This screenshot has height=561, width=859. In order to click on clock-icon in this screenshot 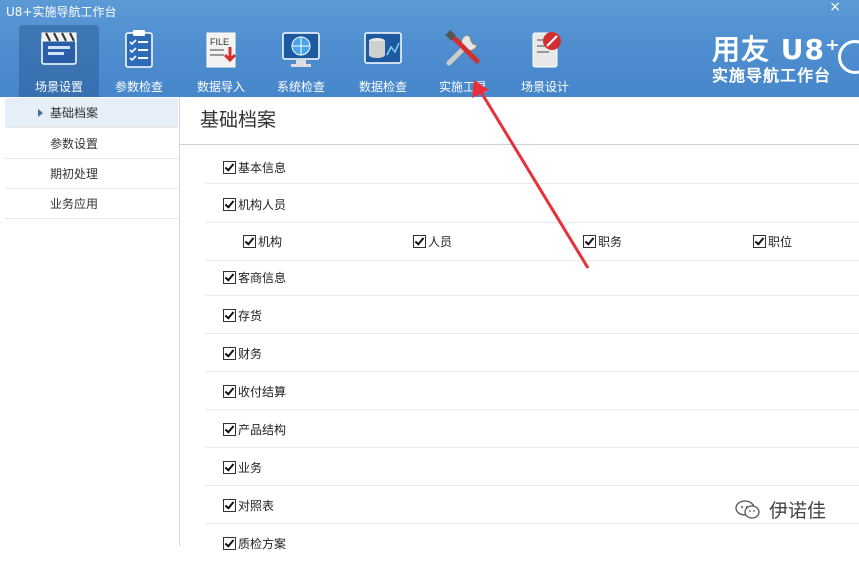, I will do `click(848, 57)`.